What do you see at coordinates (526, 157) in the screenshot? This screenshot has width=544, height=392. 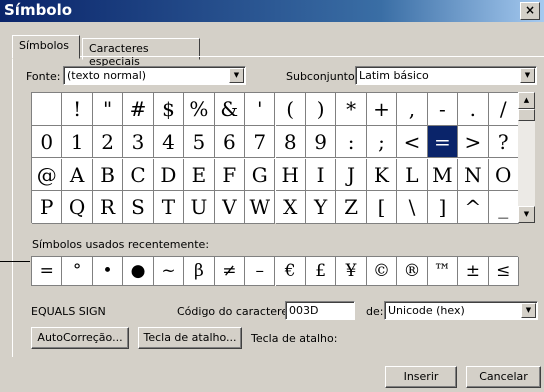 I see `symbol-grid-scrollbar: ▲ ▼` at bounding box center [526, 157].